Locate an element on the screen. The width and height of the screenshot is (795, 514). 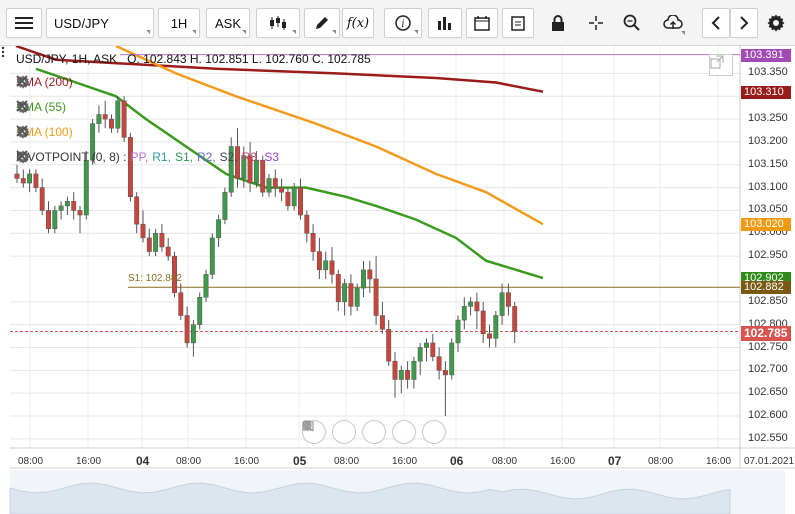
bar-chart-icon is located at coordinates (444, 23).